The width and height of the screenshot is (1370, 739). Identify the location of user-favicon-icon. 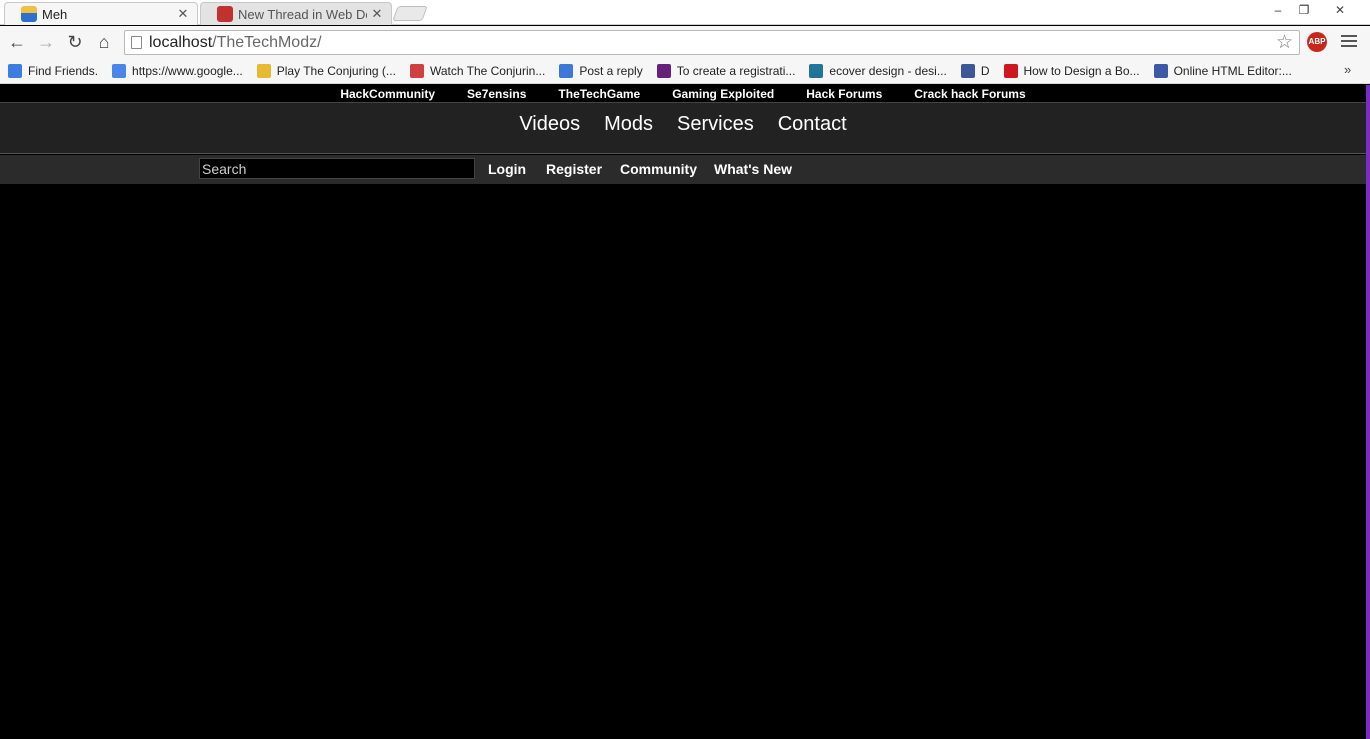
(29, 14).